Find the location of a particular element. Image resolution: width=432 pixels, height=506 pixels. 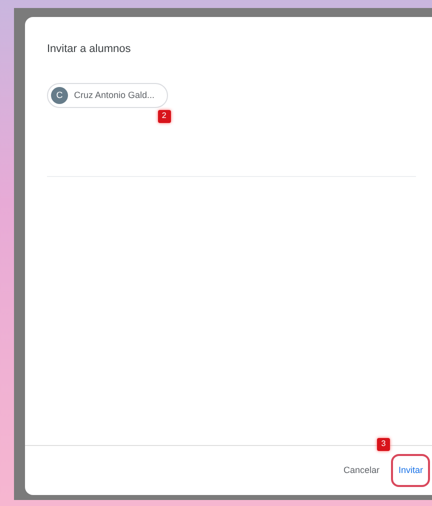

cancel-button: Cancelar is located at coordinates (361, 470).